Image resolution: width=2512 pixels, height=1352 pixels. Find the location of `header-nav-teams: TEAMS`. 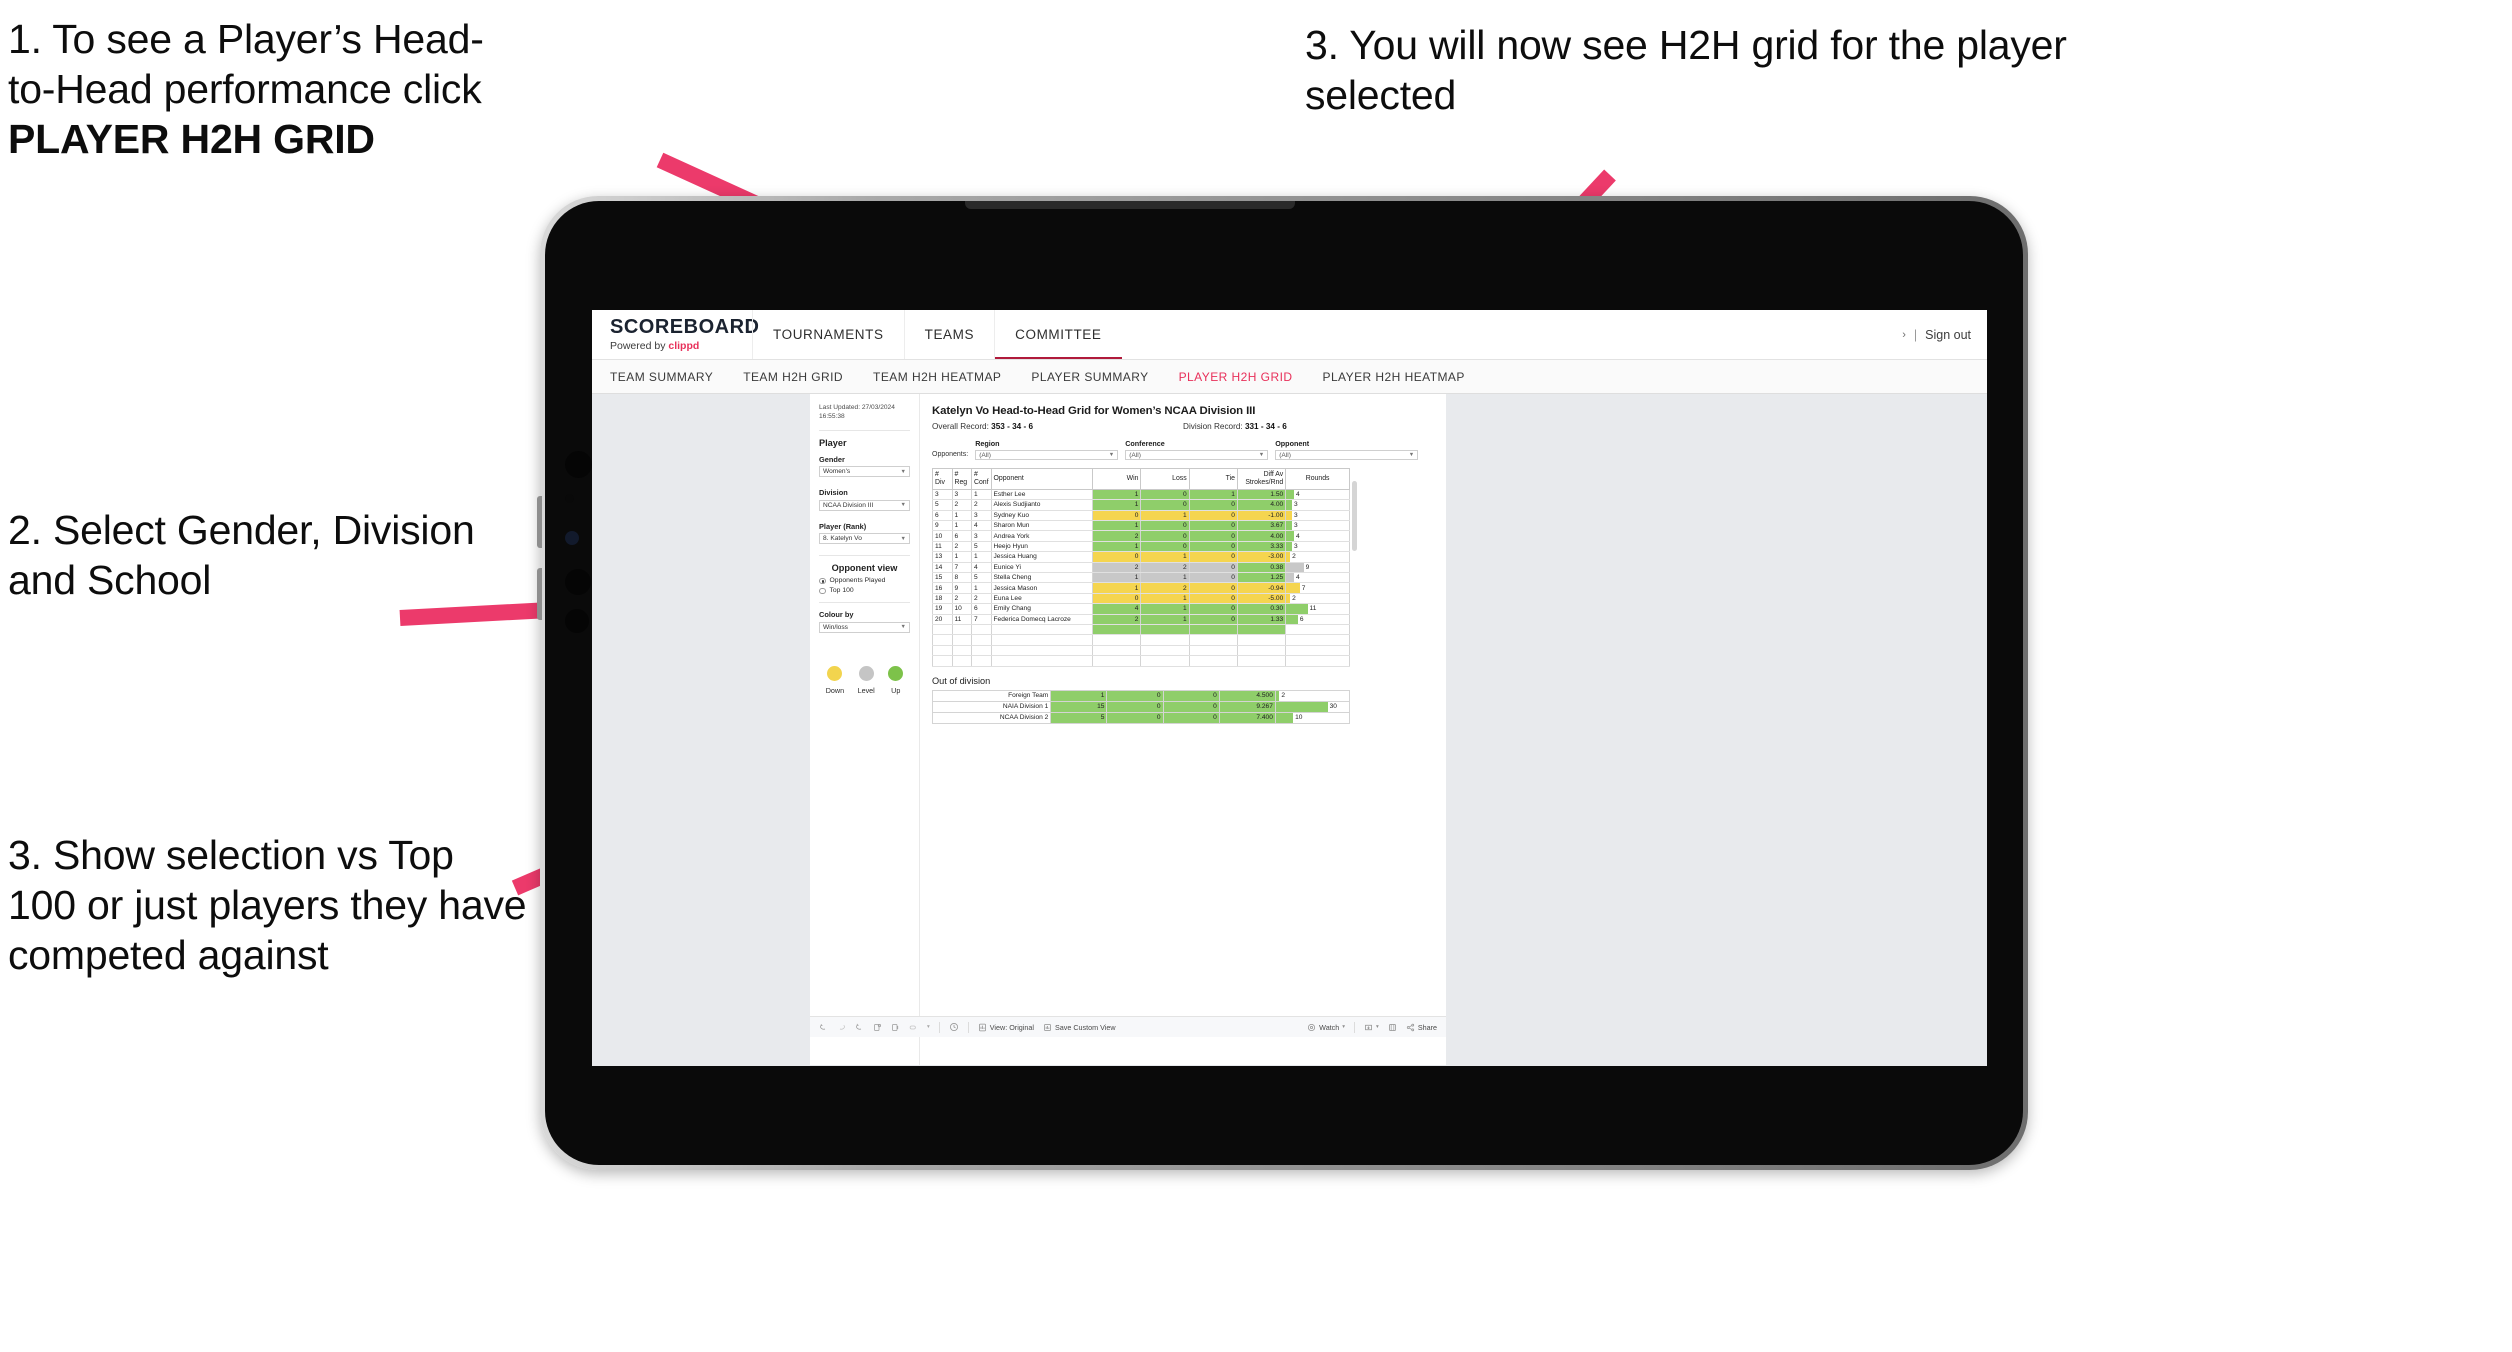

header-nav-teams: TEAMS is located at coordinates (949, 334).